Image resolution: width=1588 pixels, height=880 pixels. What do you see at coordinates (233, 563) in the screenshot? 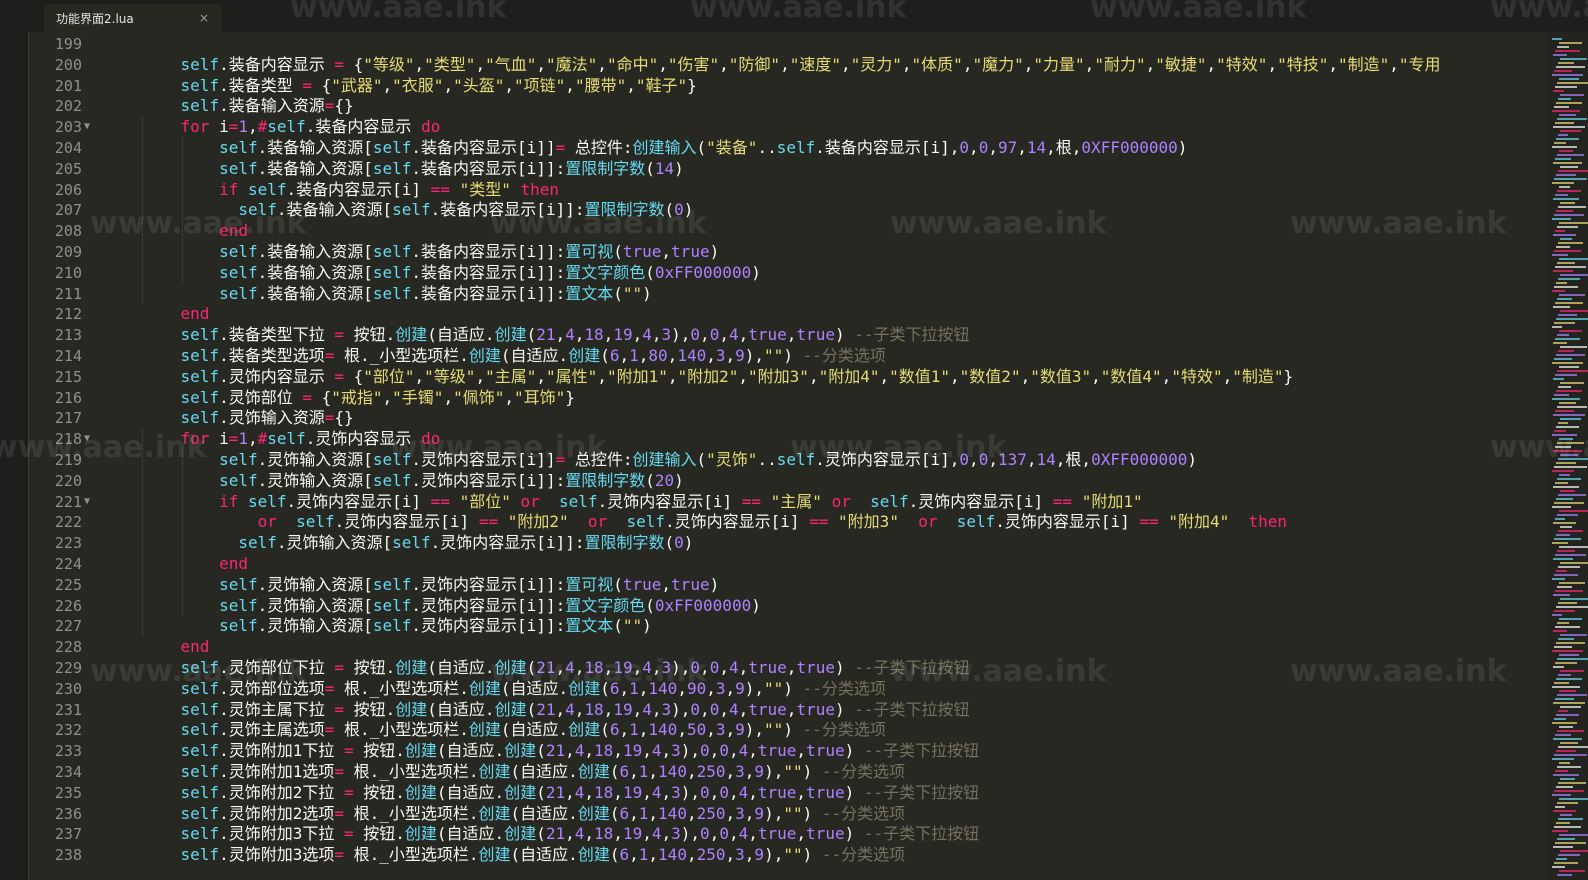
I see `code-token: end` at bounding box center [233, 563].